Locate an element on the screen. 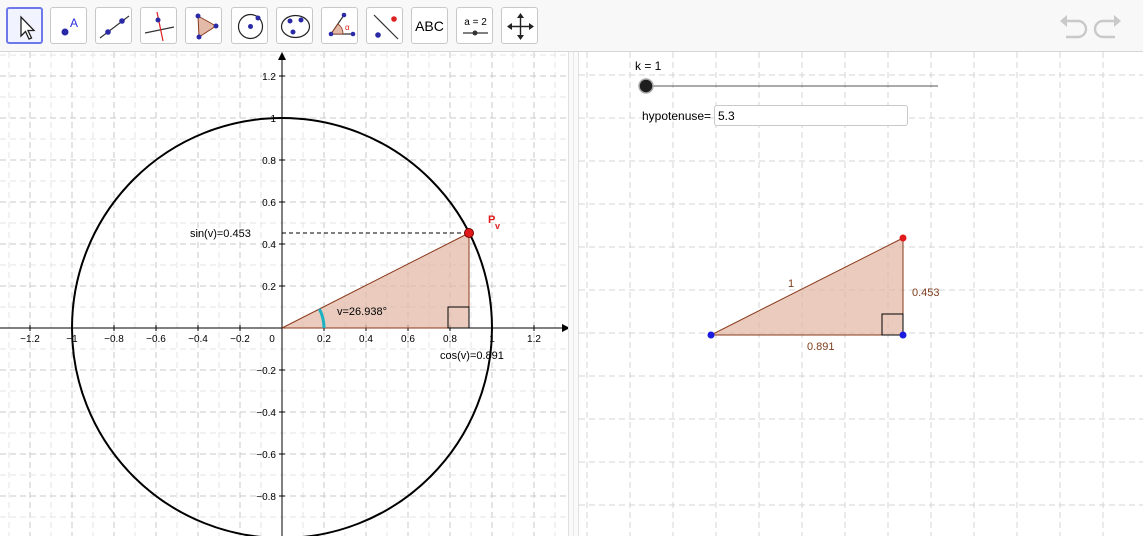 This screenshot has height=536, width=1143. y-tick-label: 1.2 is located at coordinates (269, 77).